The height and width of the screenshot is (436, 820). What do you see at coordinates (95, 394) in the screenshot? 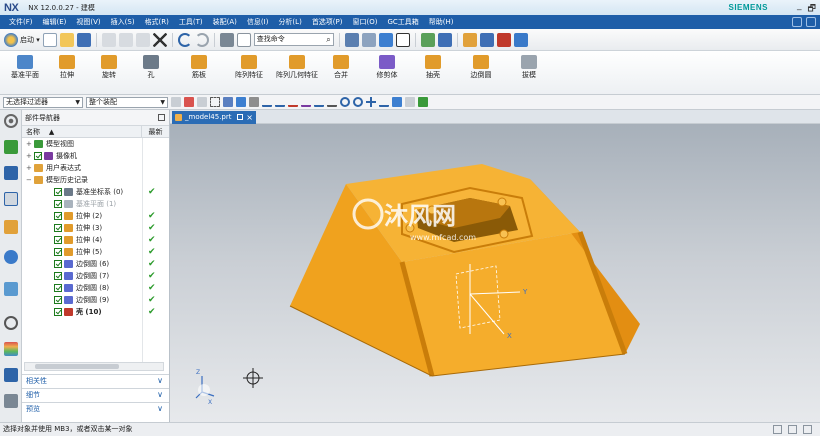
I see `collapsible-panel: 细节 ∨` at bounding box center [95, 394].